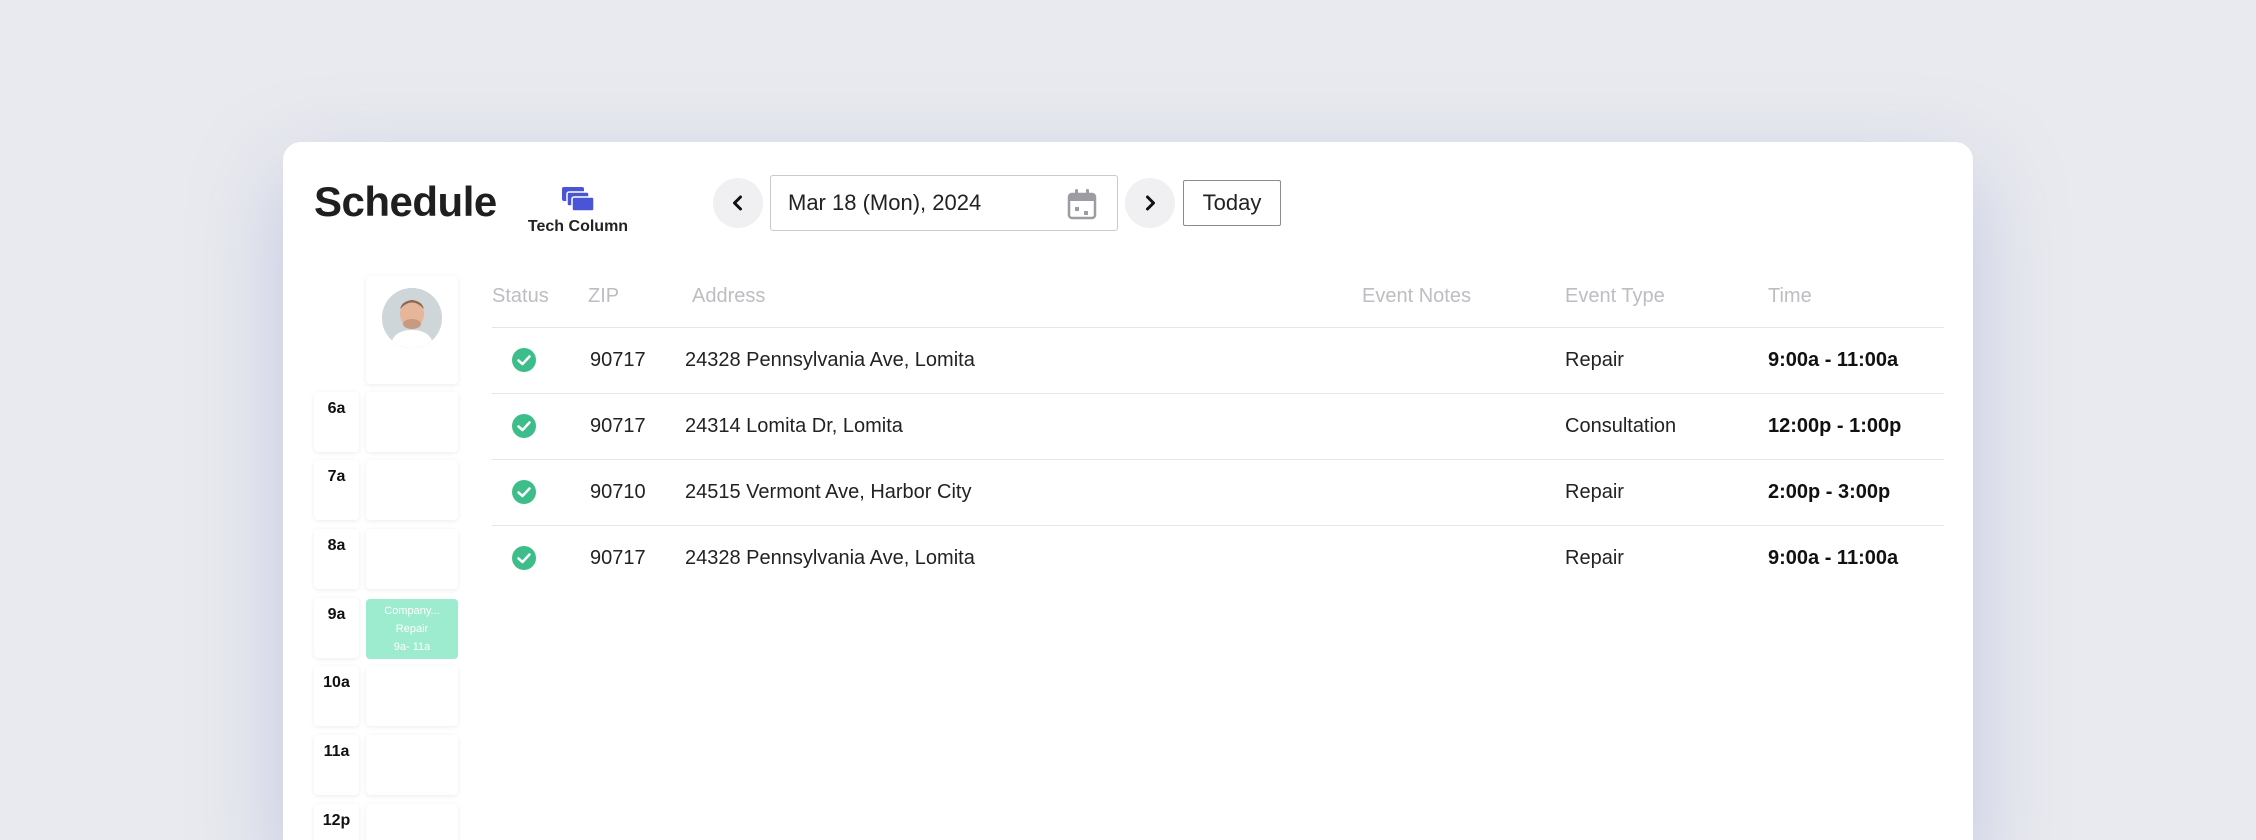 This screenshot has width=2256, height=840. What do you see at coordinates (336, 422) in the screenshot?
I see `hour-label: 6a` at bounding box center [336, 422].